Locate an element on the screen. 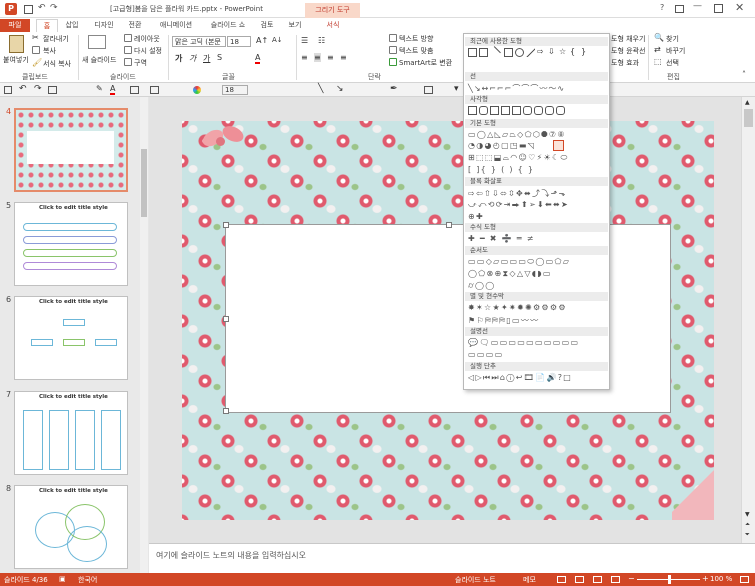  rectangle-shape is located at coordinates (508, 52).